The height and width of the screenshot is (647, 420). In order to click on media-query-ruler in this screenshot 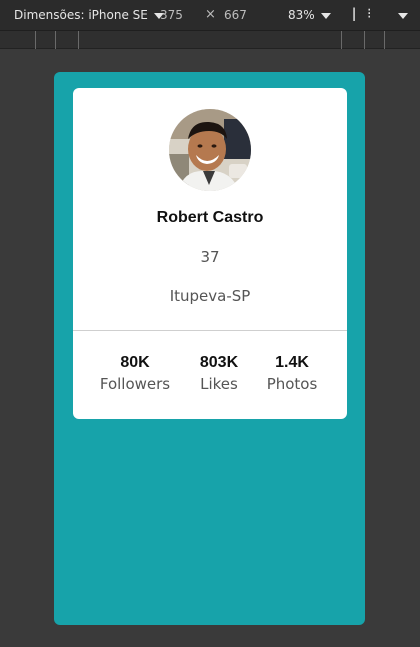, I will do `click(210, 40)`.